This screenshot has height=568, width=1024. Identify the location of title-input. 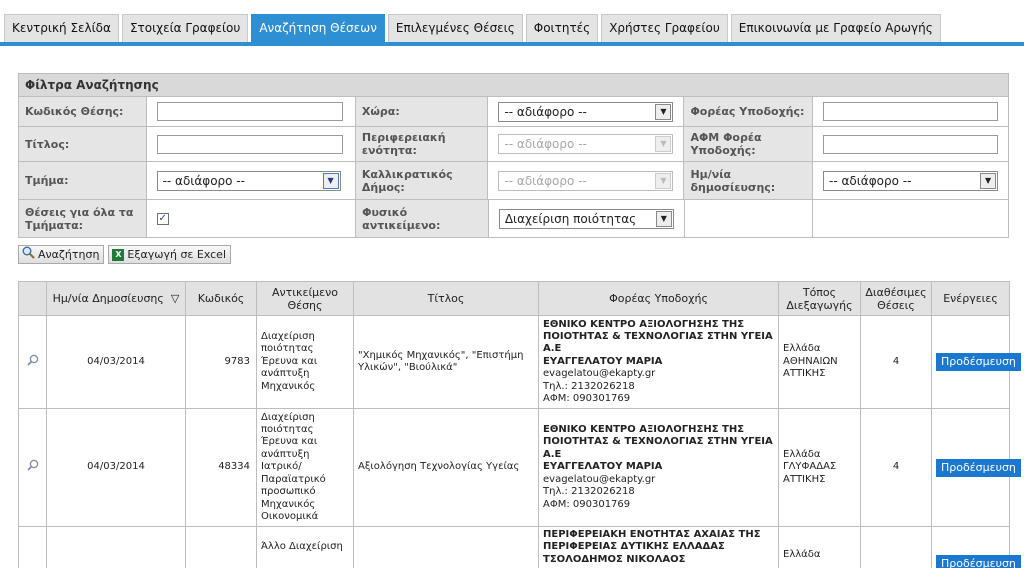
(249, 144).